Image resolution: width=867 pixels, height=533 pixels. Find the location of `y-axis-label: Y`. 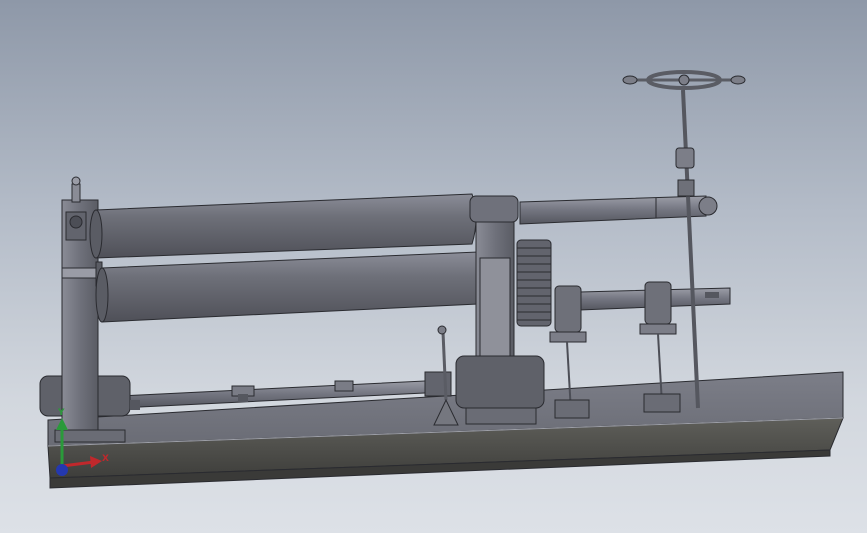

y-axis-label: Y is located at coordinates (61, 413).